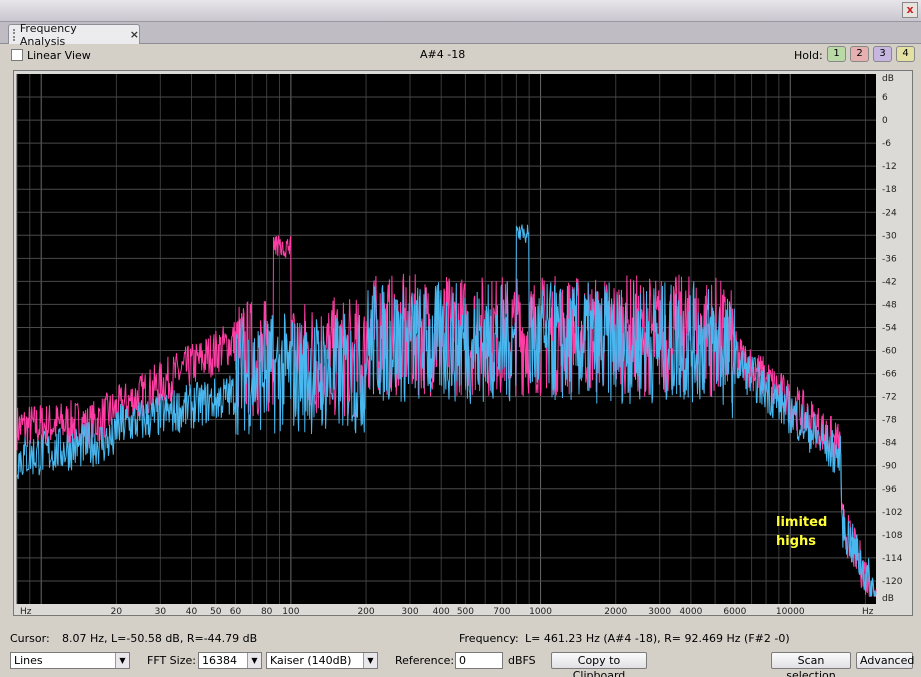 The width and height of the screenshot is (921, 677). Describe the element at coordinates (889, 282) in the screenshot. I see `y-tick-label: -42` at that location.